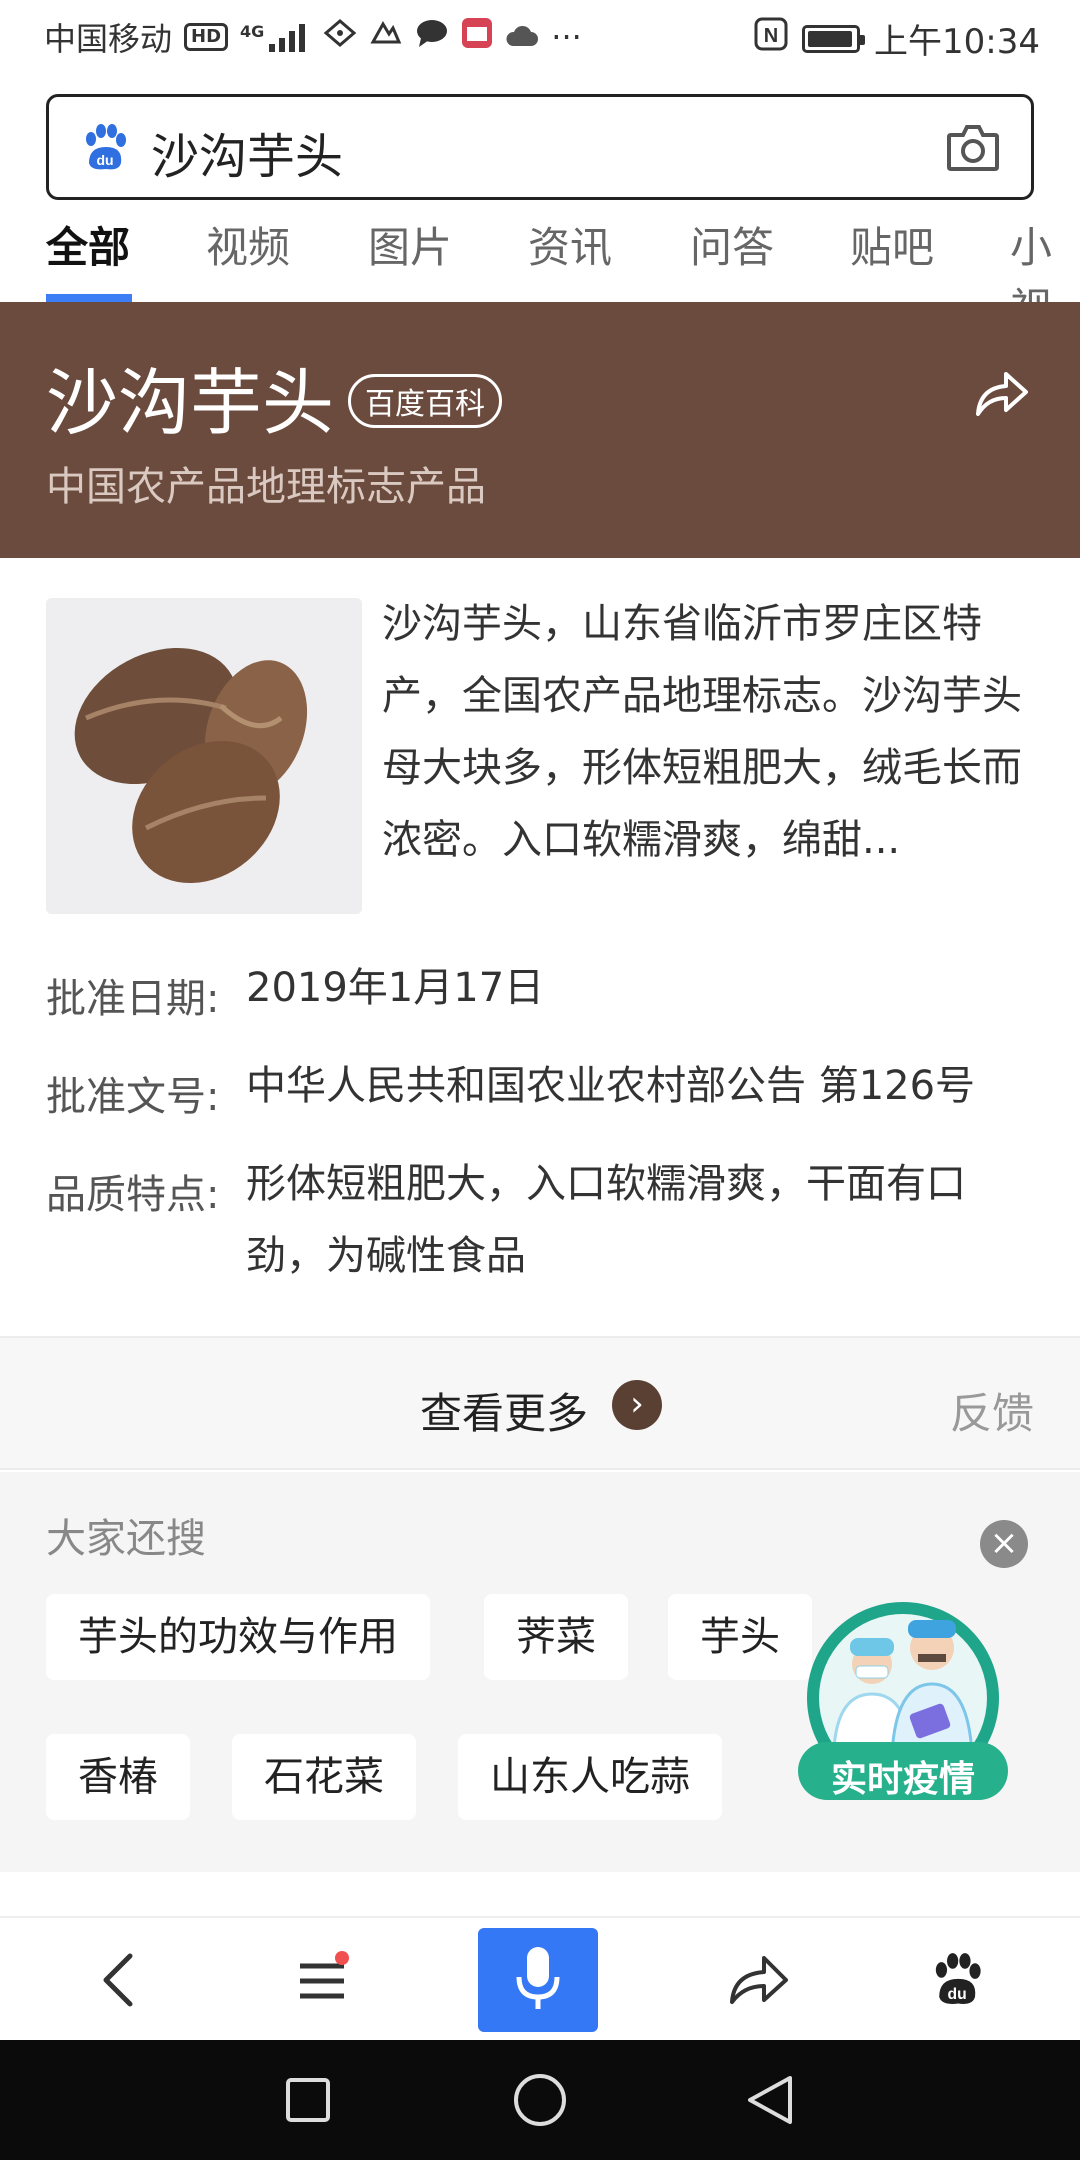 The image size is (1080, 2160). I want to click on signal-icon: 4G, so click(275, 37).